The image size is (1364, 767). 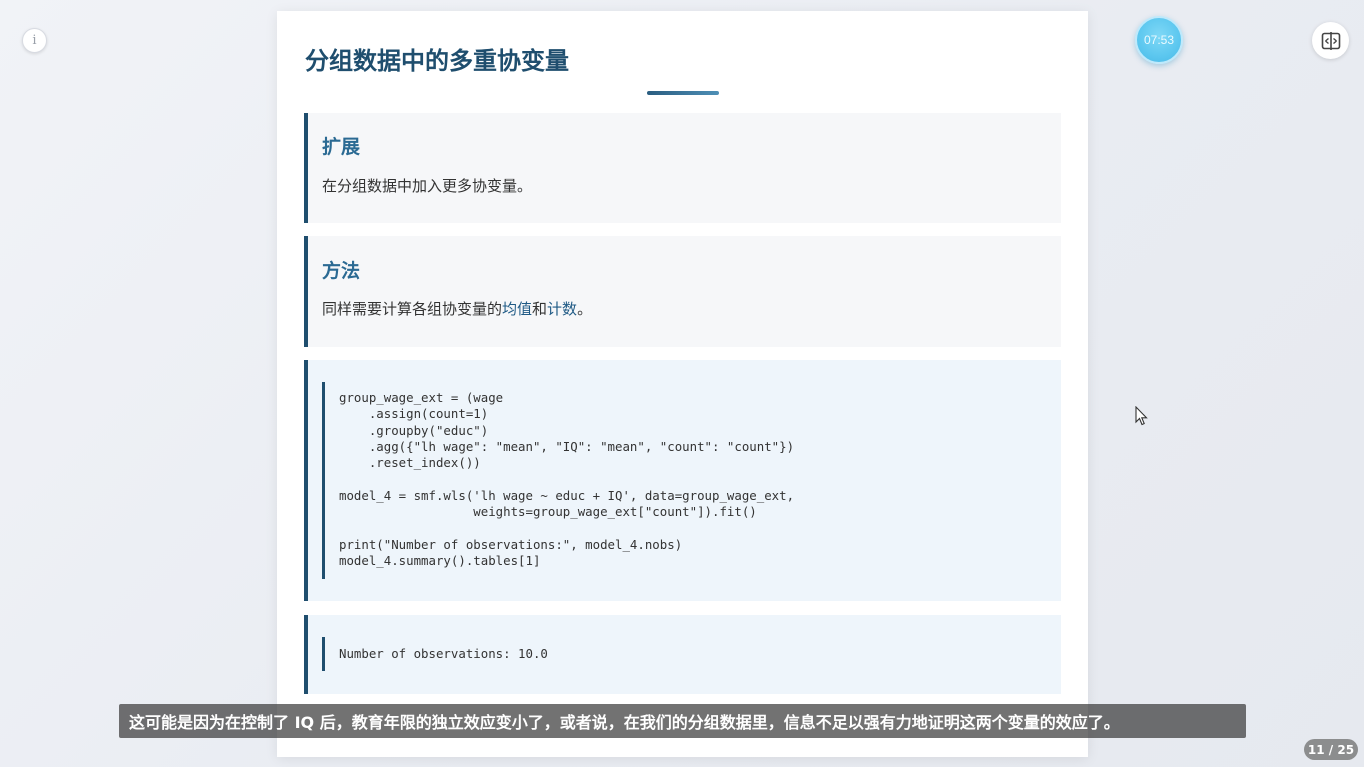 What do you see at coordinates (1331, 749) in the screenshot?
I see `page-counter: 11 / 25` at bounding box center [1331, 749].